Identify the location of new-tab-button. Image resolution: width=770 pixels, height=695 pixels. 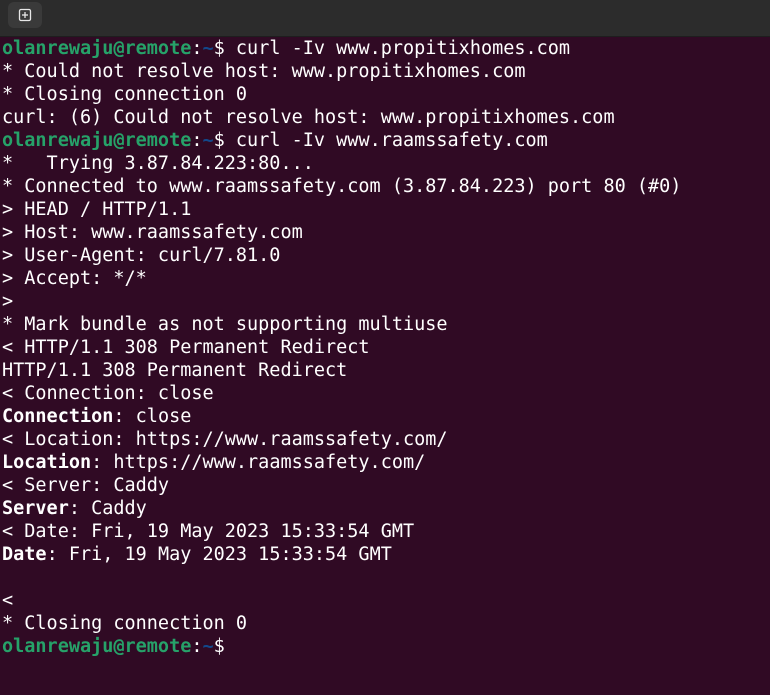
(25, 15).